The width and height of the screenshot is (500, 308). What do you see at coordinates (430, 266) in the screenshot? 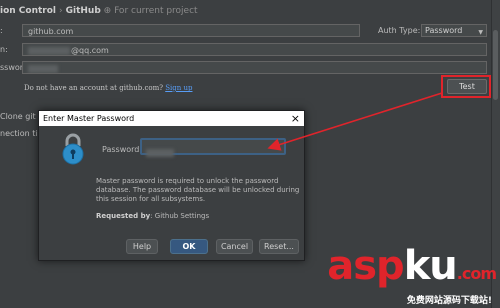
I see `watermark-white: ku` at bounding box center [430, 266].